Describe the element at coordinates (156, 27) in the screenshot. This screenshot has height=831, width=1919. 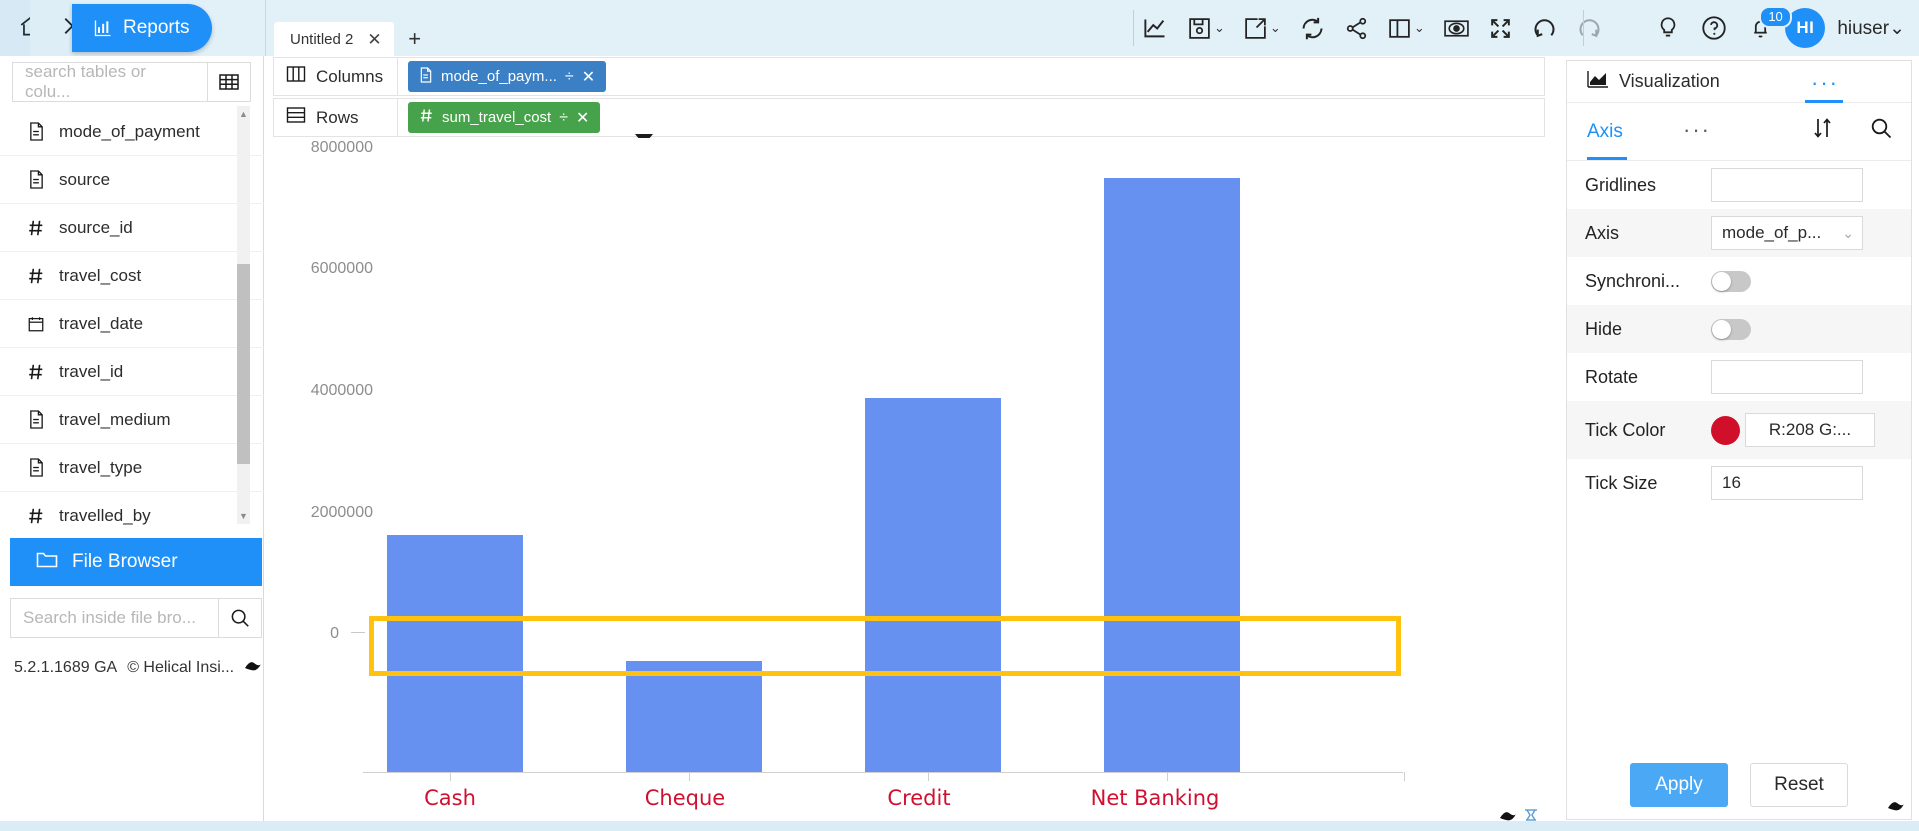
I see `breadcrumb-label: Reports` at that location.